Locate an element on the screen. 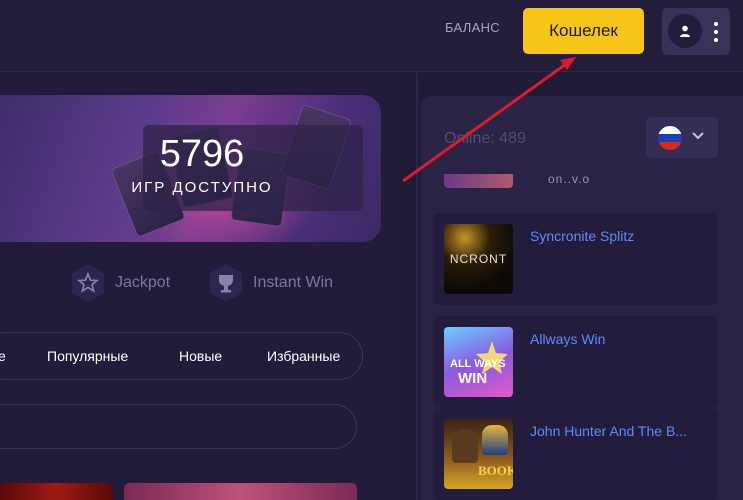 The width and height of the screenshot is (743, 500). user-menu-button is located at coordinates (696, 31).